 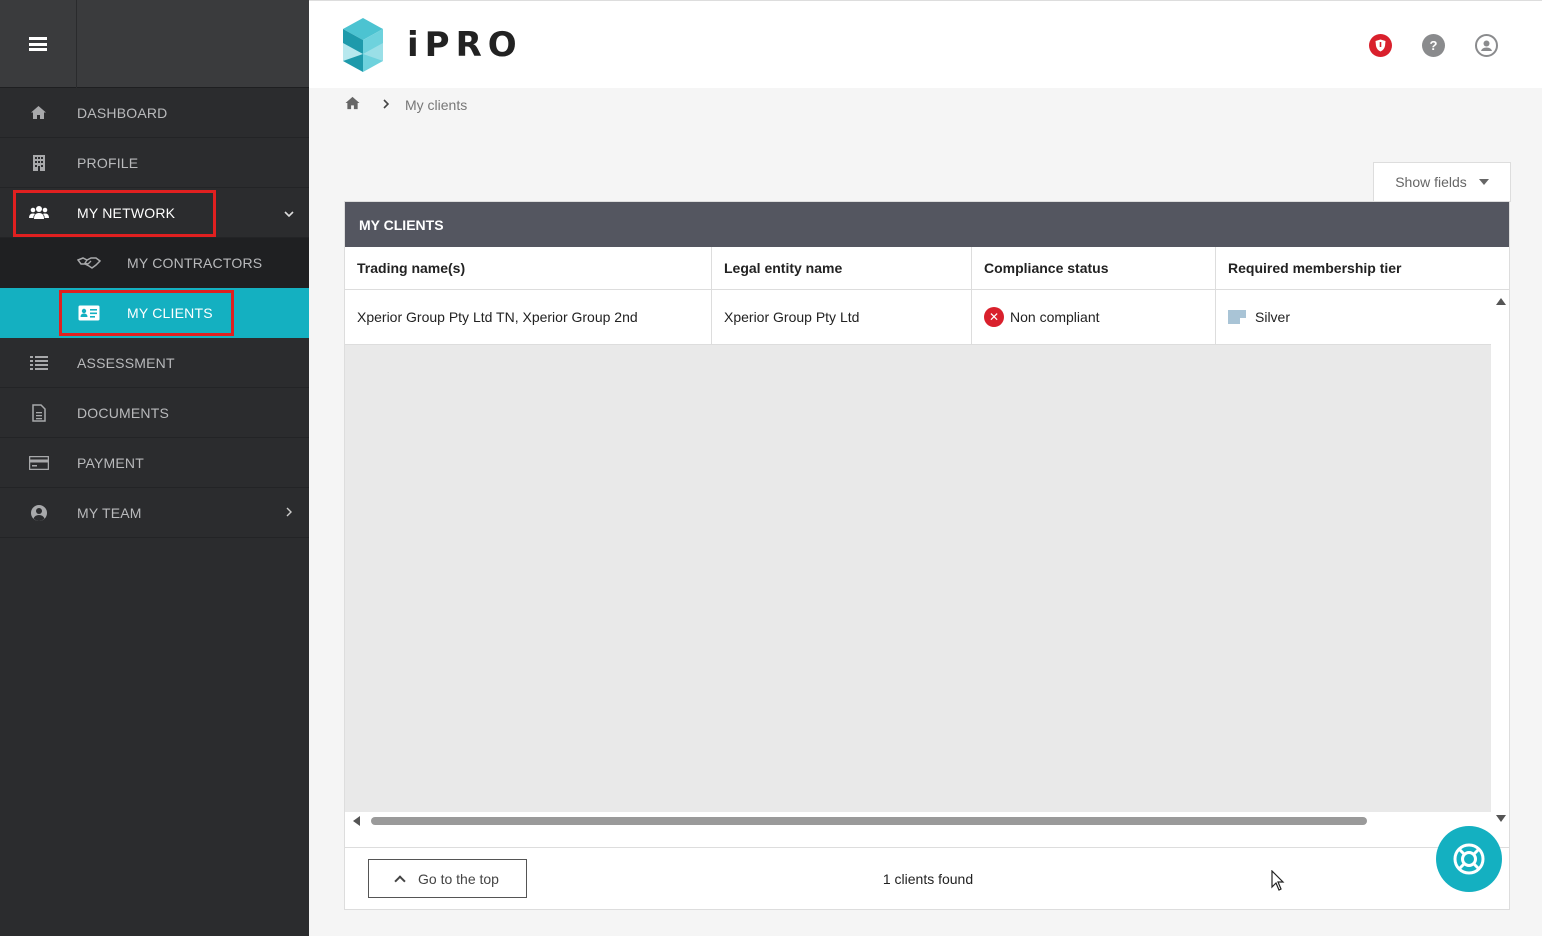 What do you see at coordinates (842, 268) in the screenshot?
I see `column-header-legal-entity: Legal entity name` at bounding box center [842, 268].